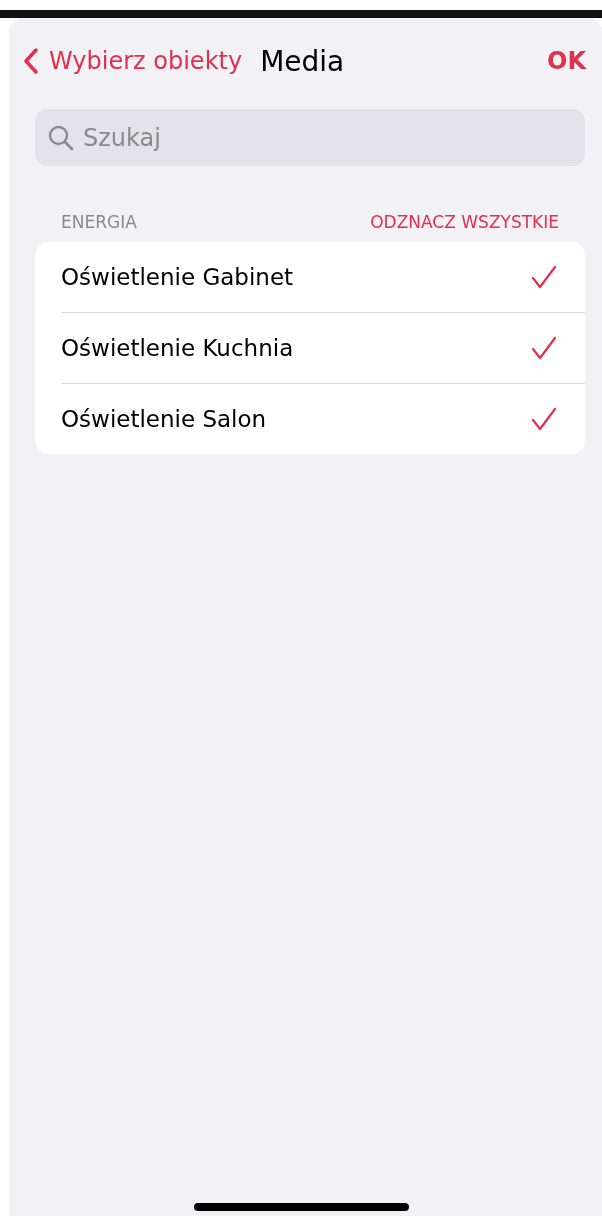  What do you see at coordinates (302, 61) in the screenshot?
I see `screen-title: Media` at bounding box center [302, 61].